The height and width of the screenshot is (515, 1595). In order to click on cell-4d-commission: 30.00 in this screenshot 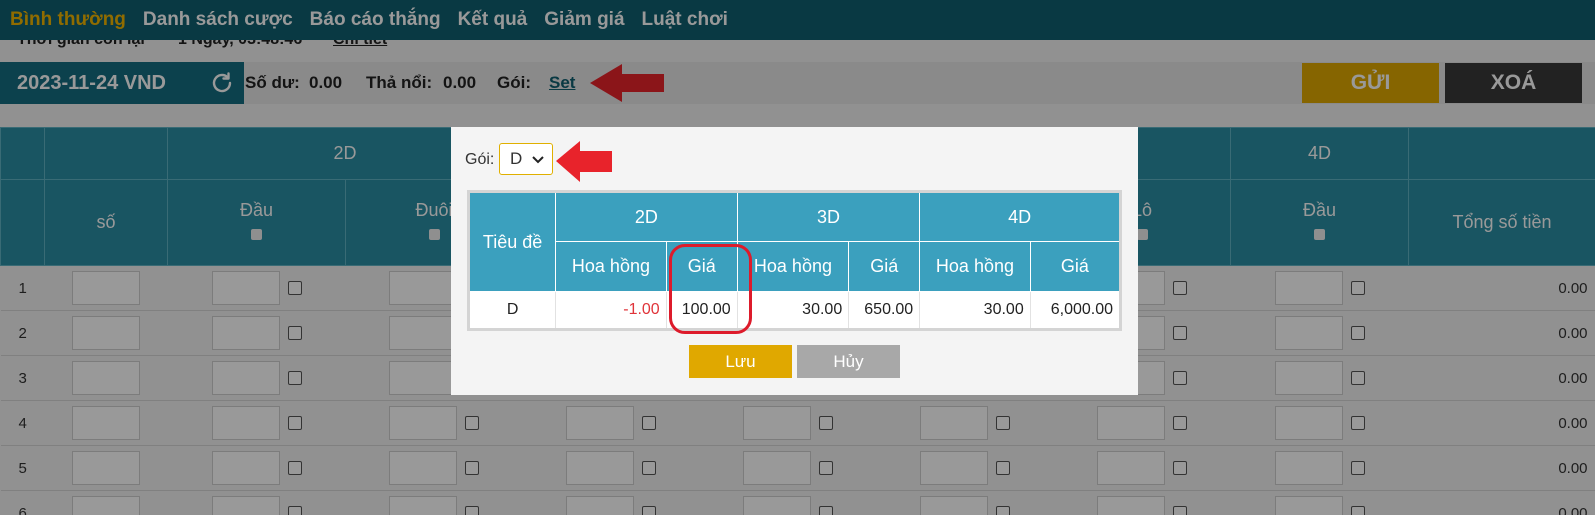, I will do `click(975, 310)`.